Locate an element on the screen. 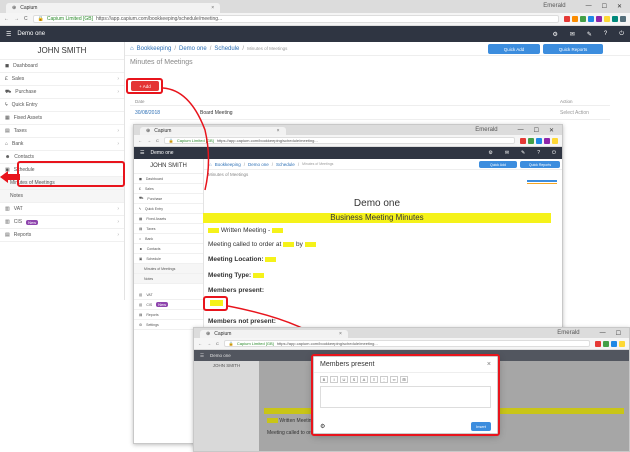 The width and height of the screenshot is (630, 452). sidebar-item-purchase: ⛟ Purchase is located at coordinates (168, 199).